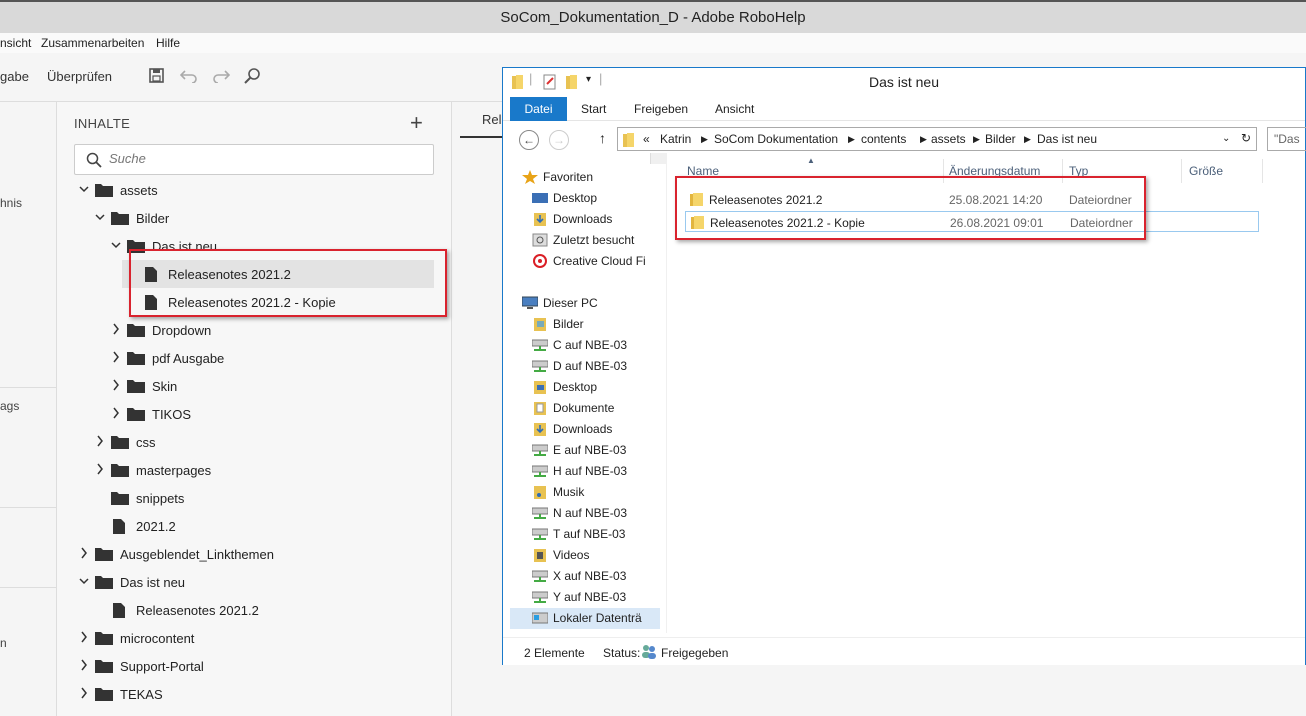  Describe the element at coordinates (94, 160) in the screenshot. I see `search-icon` at that location.